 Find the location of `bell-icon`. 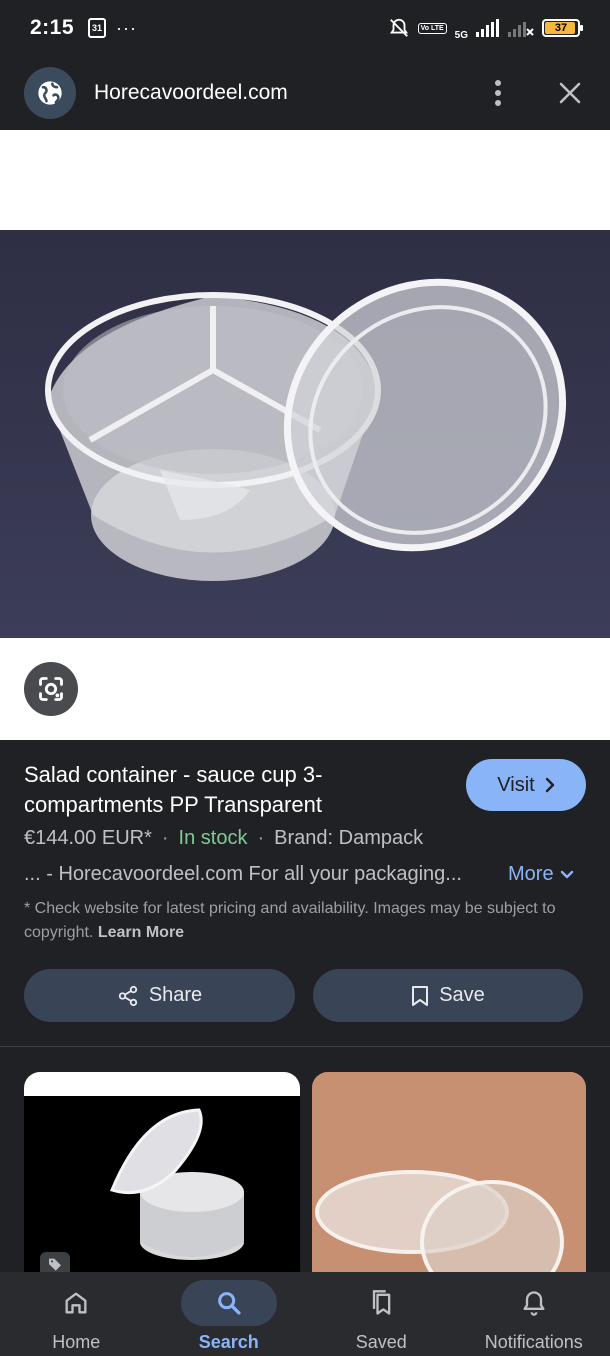

bell-icon is located at coordinates (534, 1303).